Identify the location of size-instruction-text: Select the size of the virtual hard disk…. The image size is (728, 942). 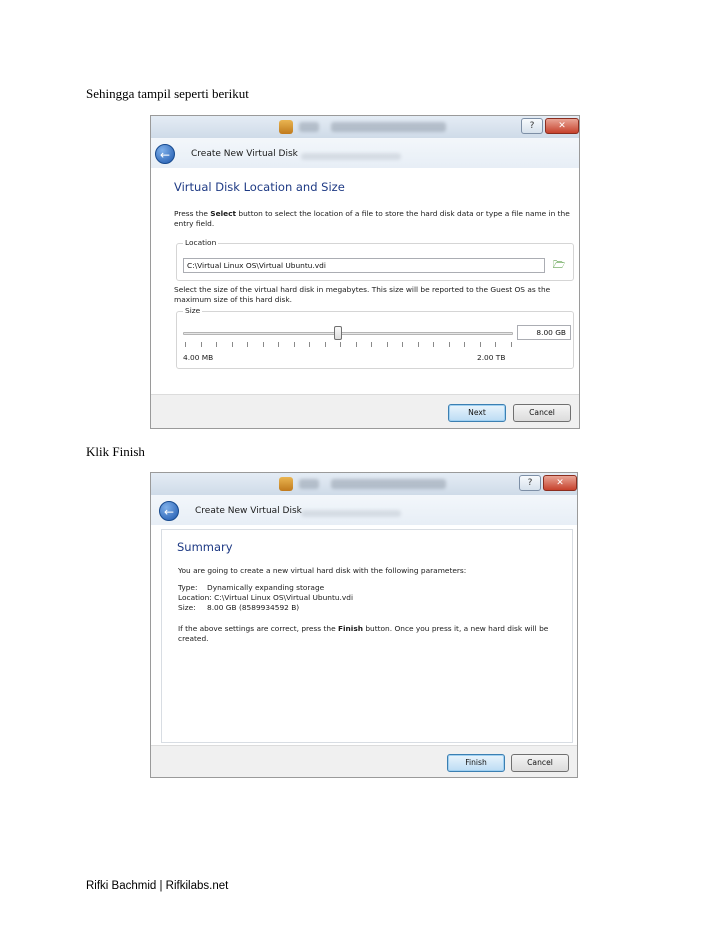
(362, 294).